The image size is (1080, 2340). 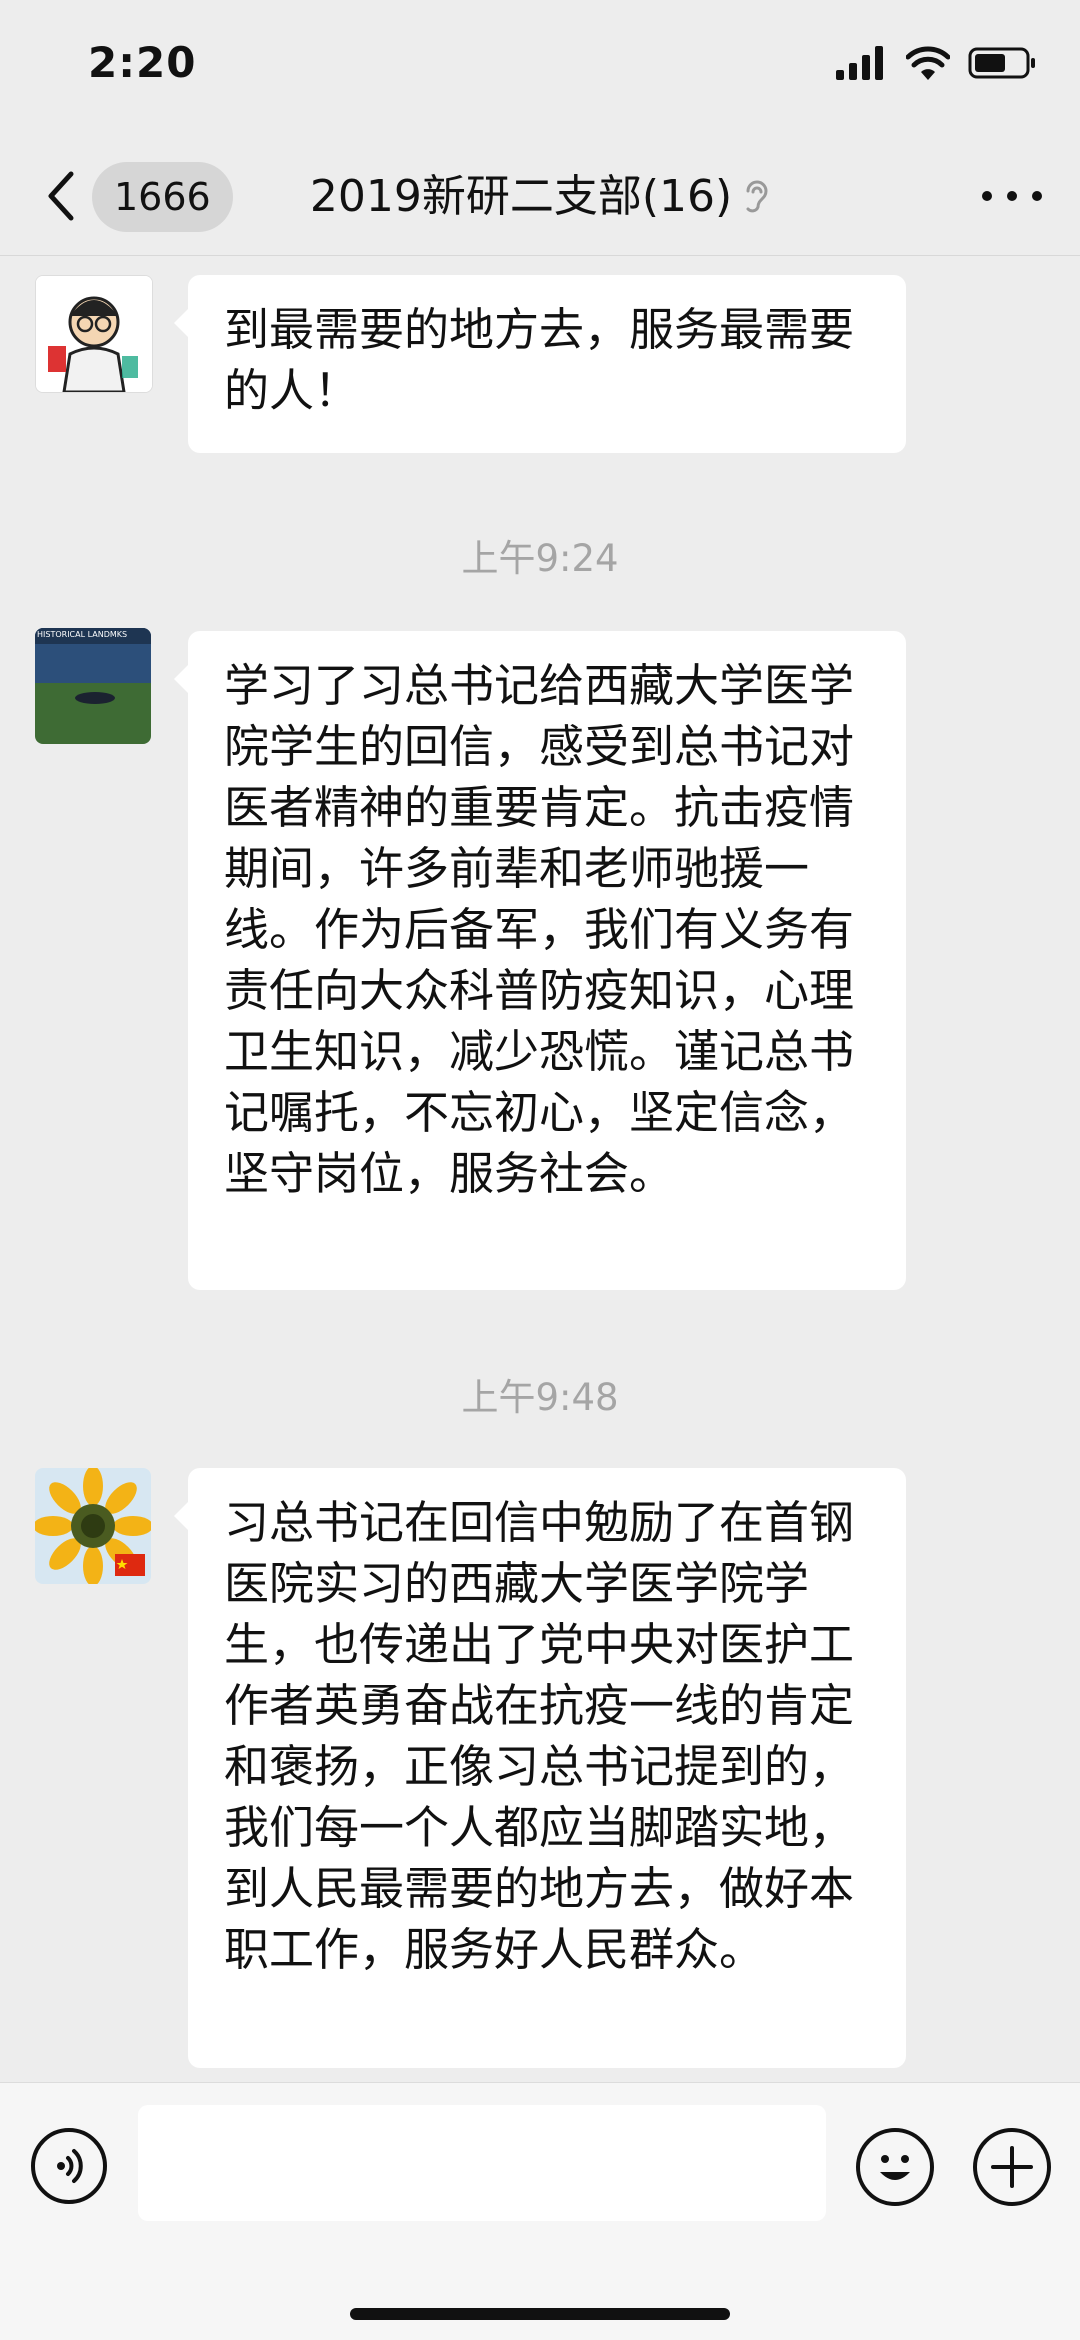 What do you see at coordinates (540, 364) in the screenshot?
I see `message-bubble: 到最需要的地方去，服务最需要的人！` at bounding box center [540, 364].